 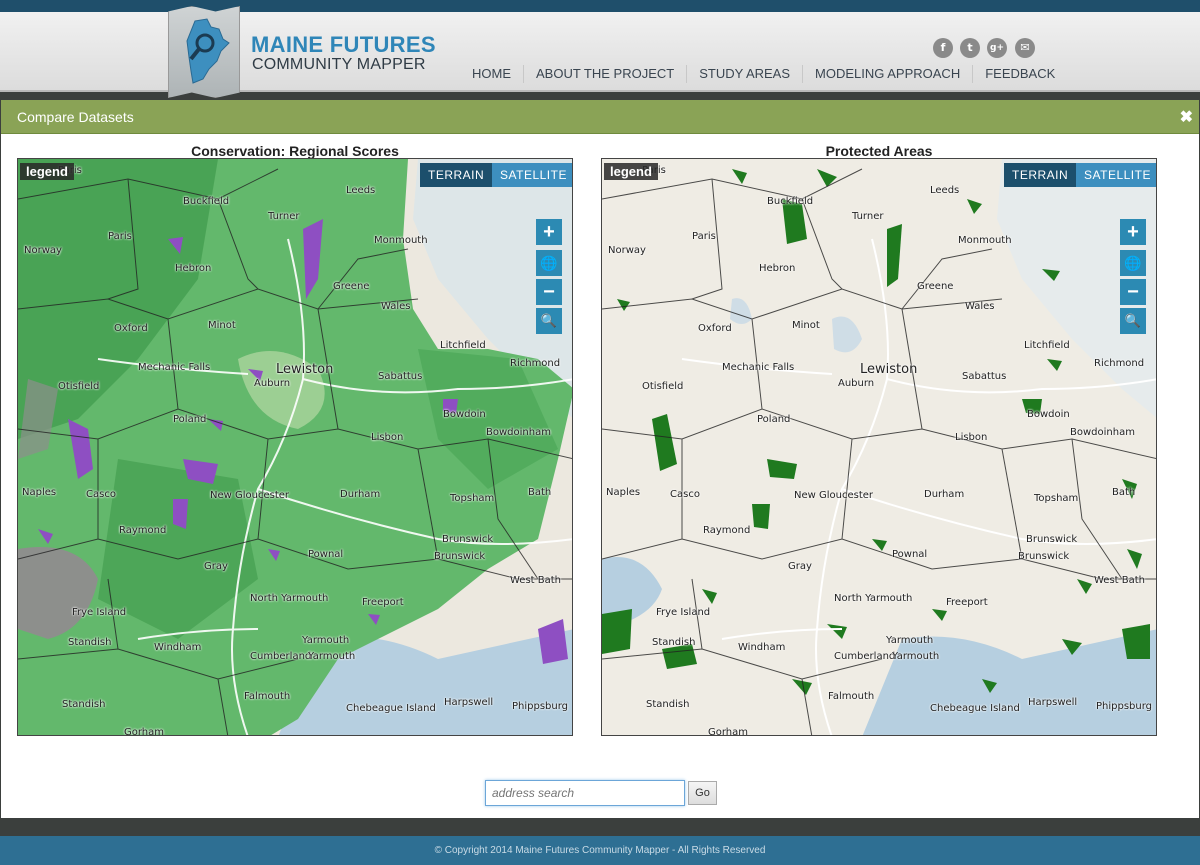 I want to click on town-label: Phippsburg, so click(x=540, y=706).